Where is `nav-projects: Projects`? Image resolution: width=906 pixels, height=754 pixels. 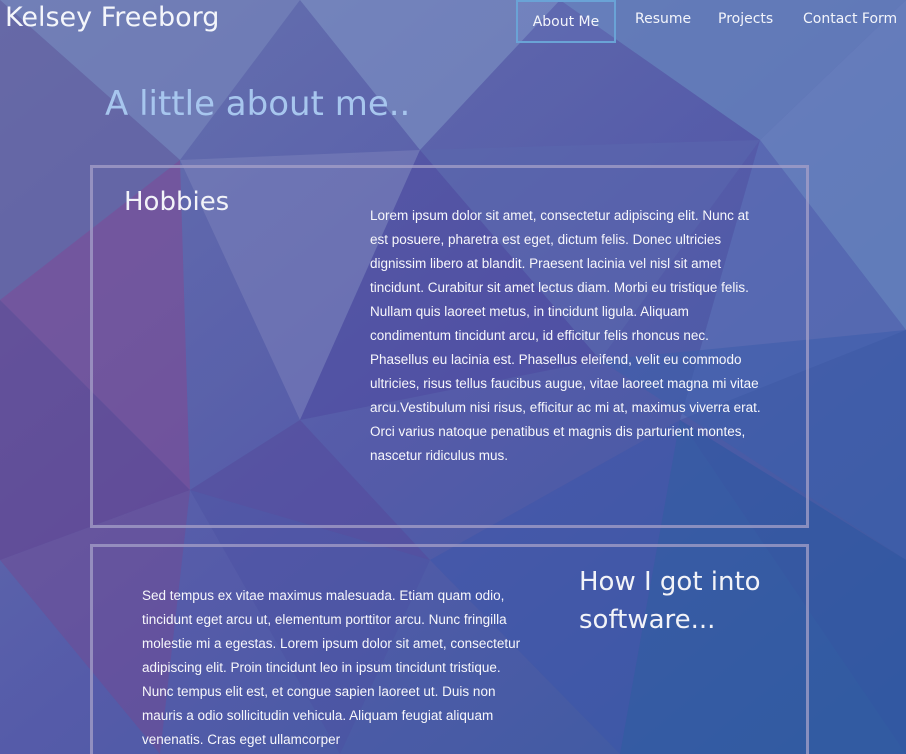 nav-projects: Projects is located at coordinates (745, 19).